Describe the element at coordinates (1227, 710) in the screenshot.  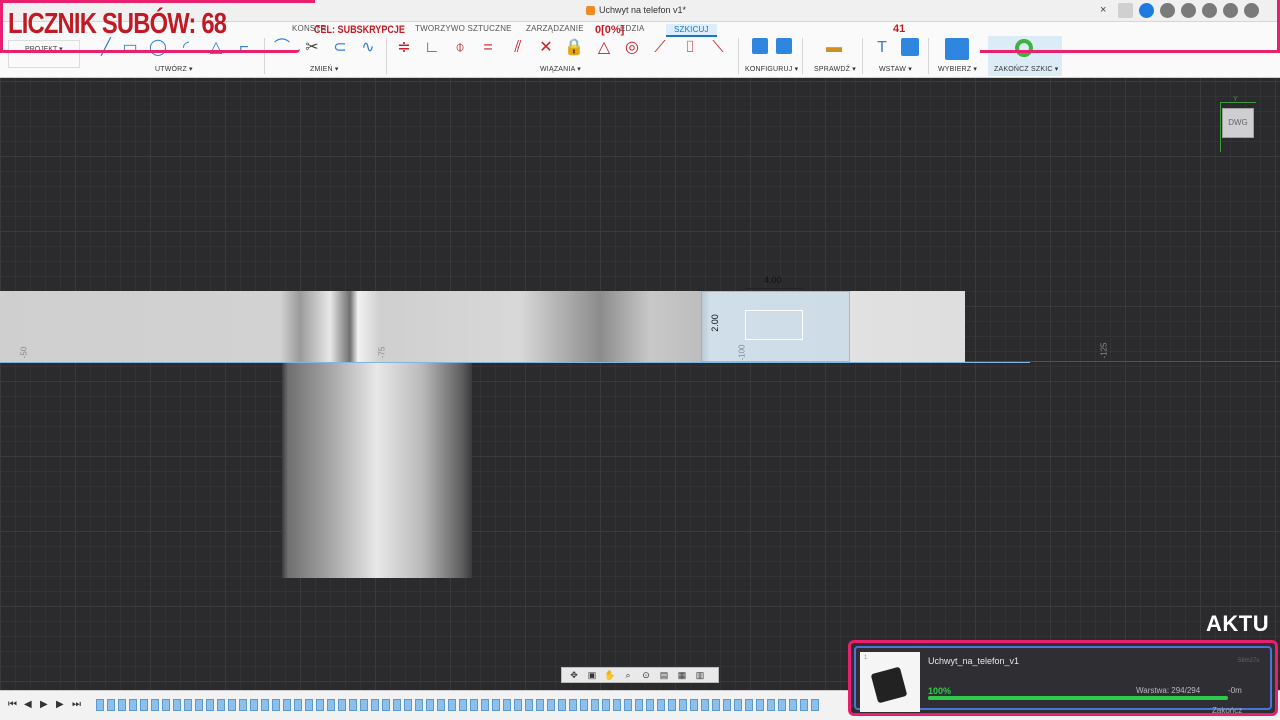
I see `finish-print-button: Zakończ` at that location.